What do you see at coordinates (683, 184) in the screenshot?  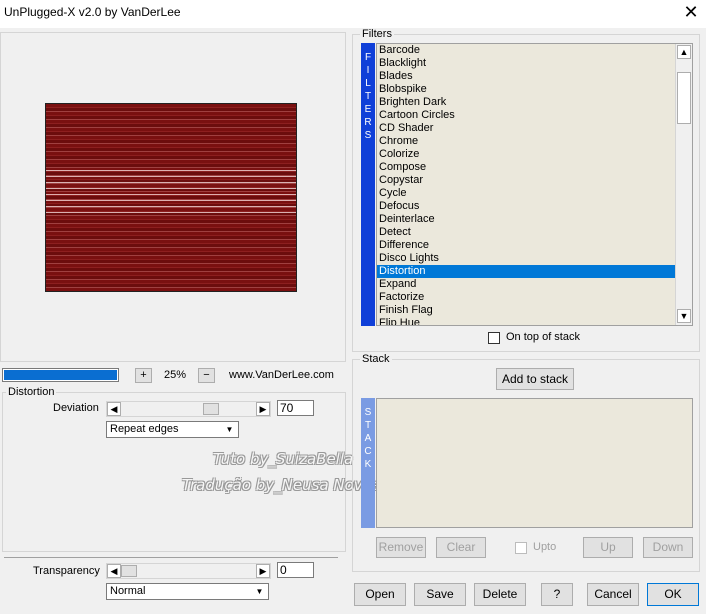 I see `filters-scrollbar: ▲ ▼` at bounding box center [683, 184].